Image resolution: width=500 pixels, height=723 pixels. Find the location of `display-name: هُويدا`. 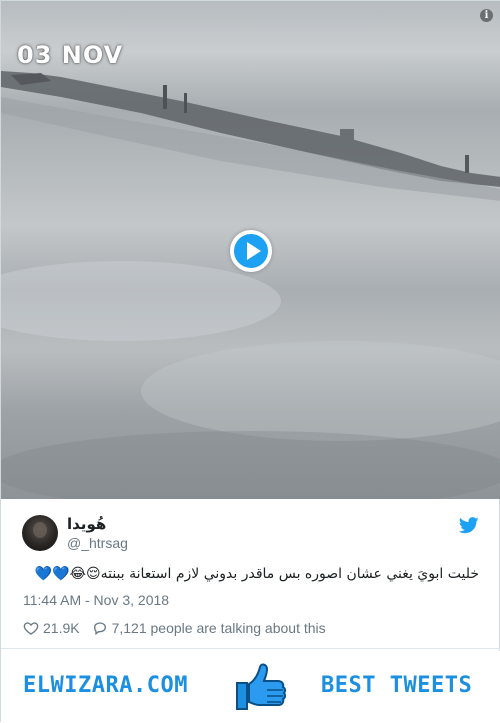

display-name: هُويدا is located at coordinates (86, 524).